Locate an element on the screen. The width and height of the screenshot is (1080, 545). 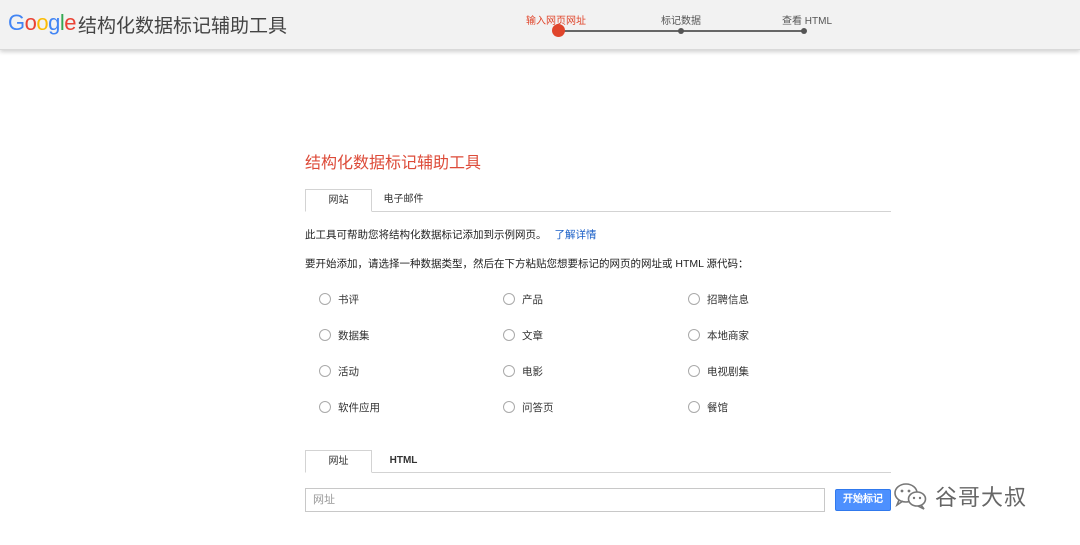
progress-steps: 输入网页网址 标记数据 查看 HTML is located at coordinates (685, 25).